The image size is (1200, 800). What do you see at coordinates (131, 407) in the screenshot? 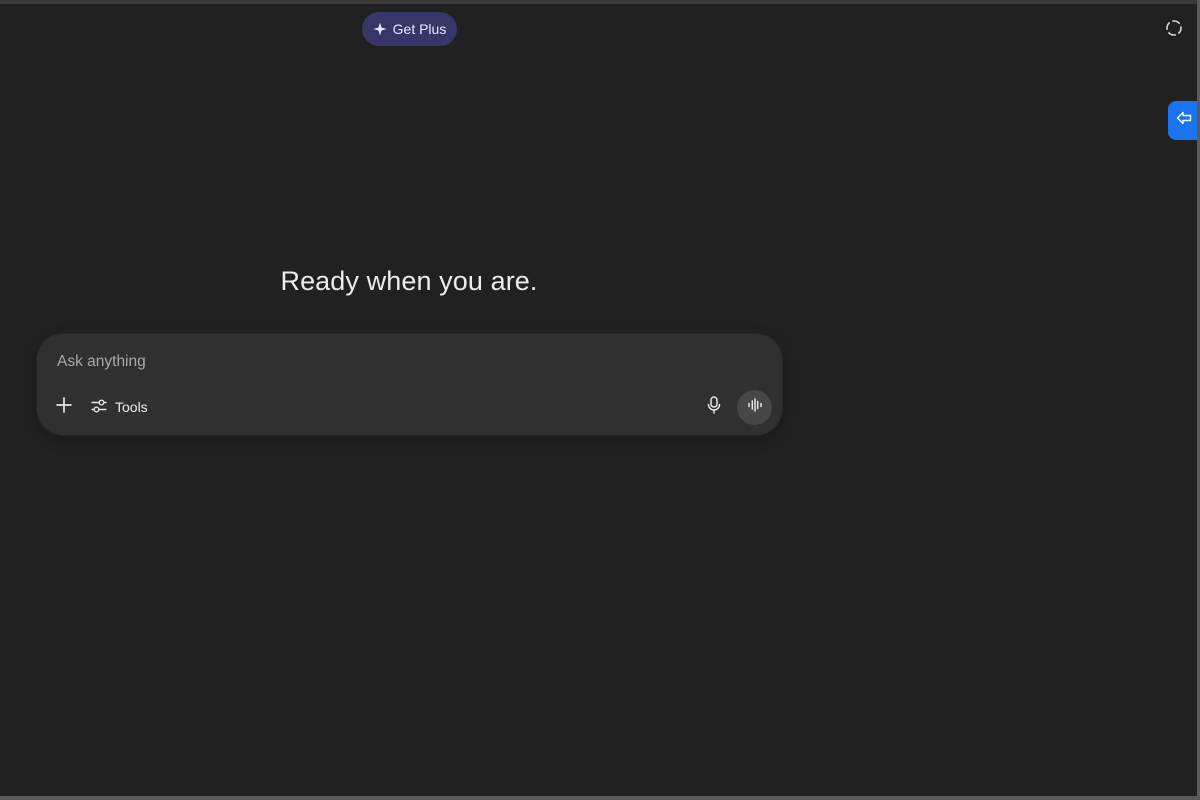
I see `tools-label: Tools` at bounding box center [131, 407].